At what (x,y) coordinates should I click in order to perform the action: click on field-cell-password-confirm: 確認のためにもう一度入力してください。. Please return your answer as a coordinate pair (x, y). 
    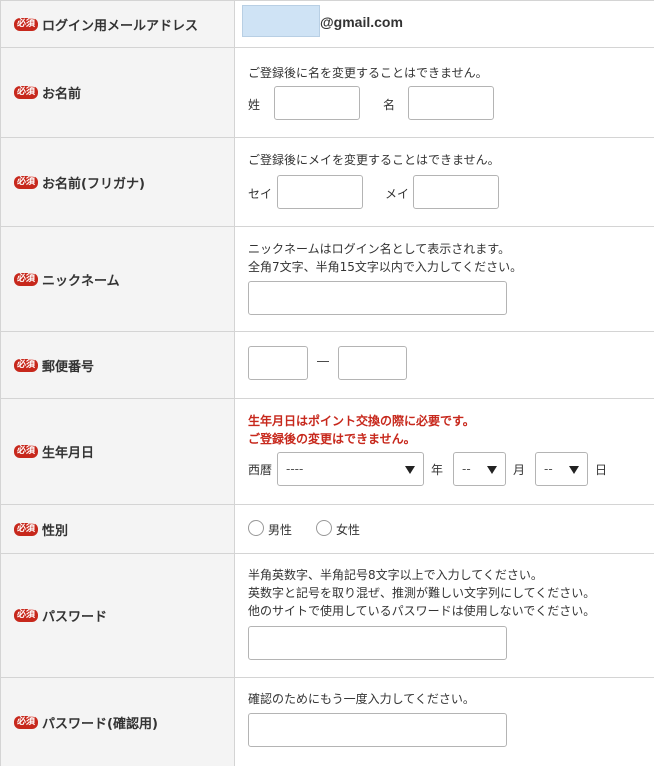
    Looking at the image, I should click on (444, 722).